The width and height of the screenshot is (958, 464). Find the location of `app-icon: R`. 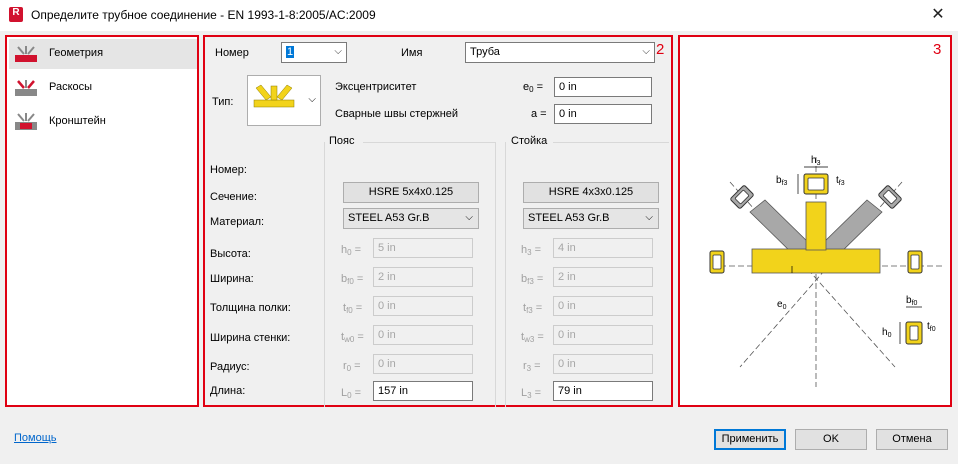

app-icon: R is located at coordinates (16, 14).